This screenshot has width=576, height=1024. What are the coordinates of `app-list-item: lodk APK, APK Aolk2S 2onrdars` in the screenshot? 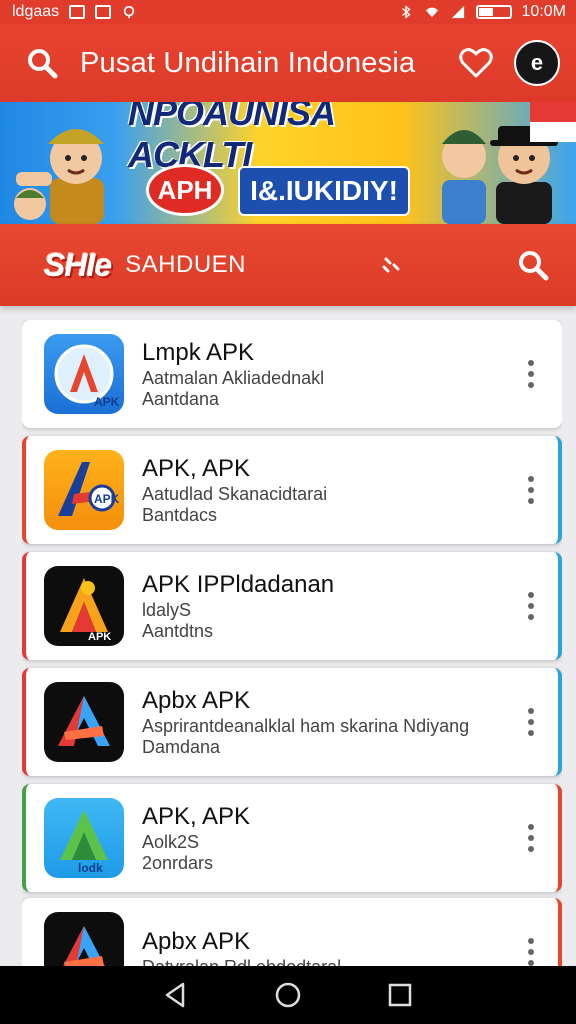 It's located at (292, 838).